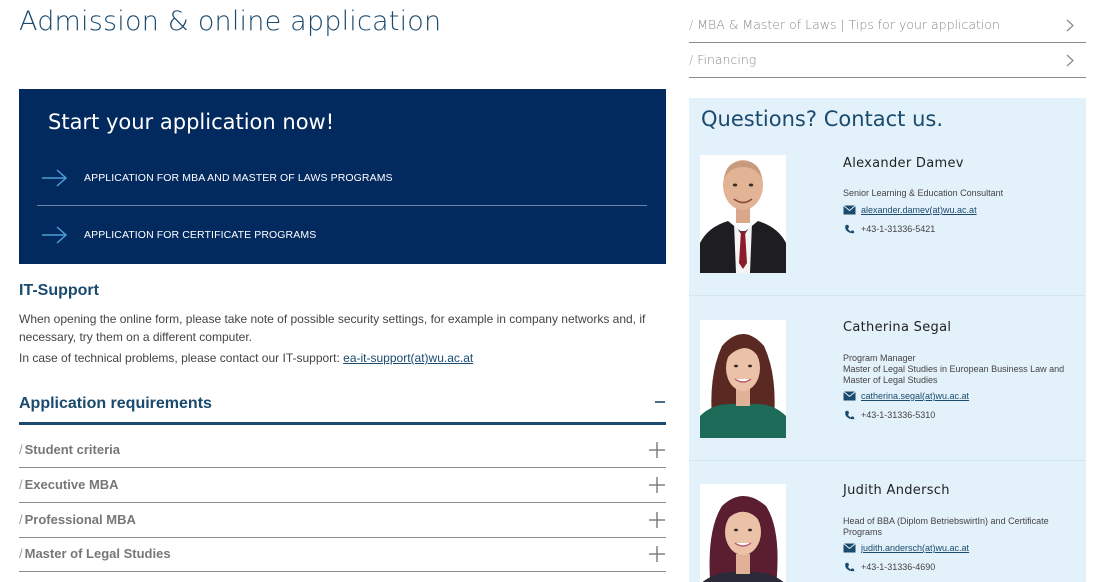  What do you see at coordinates (903, 163) in the screenshot?
I see `contact-name: Alexander Damev` at bounding box center [903, 163].